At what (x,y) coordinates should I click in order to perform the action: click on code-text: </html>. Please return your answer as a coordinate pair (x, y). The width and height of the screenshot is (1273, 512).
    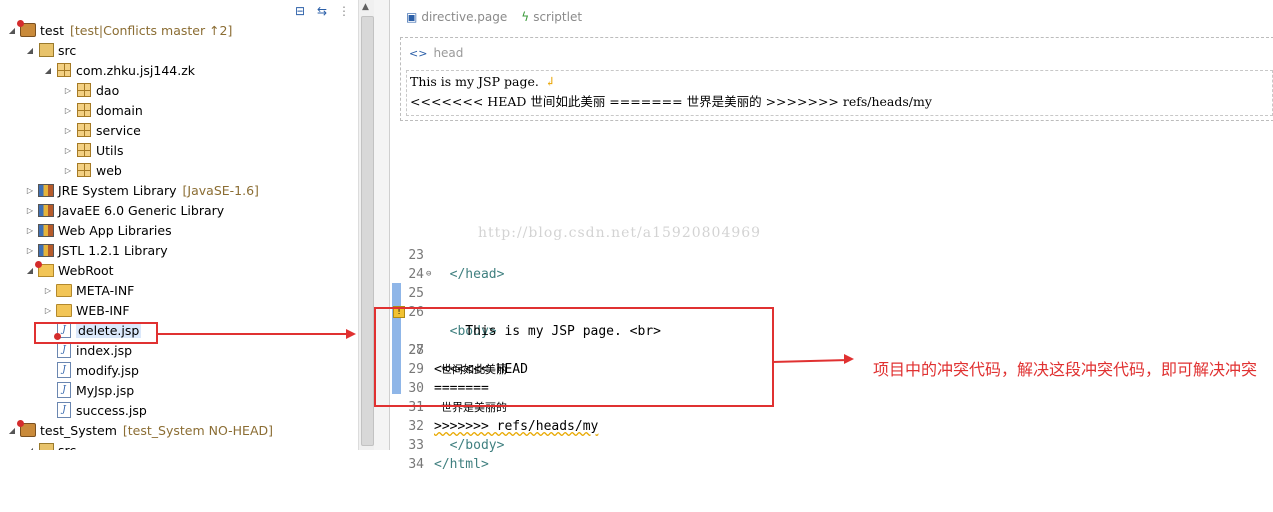
    Looking at the image, I should click on (461, 464).